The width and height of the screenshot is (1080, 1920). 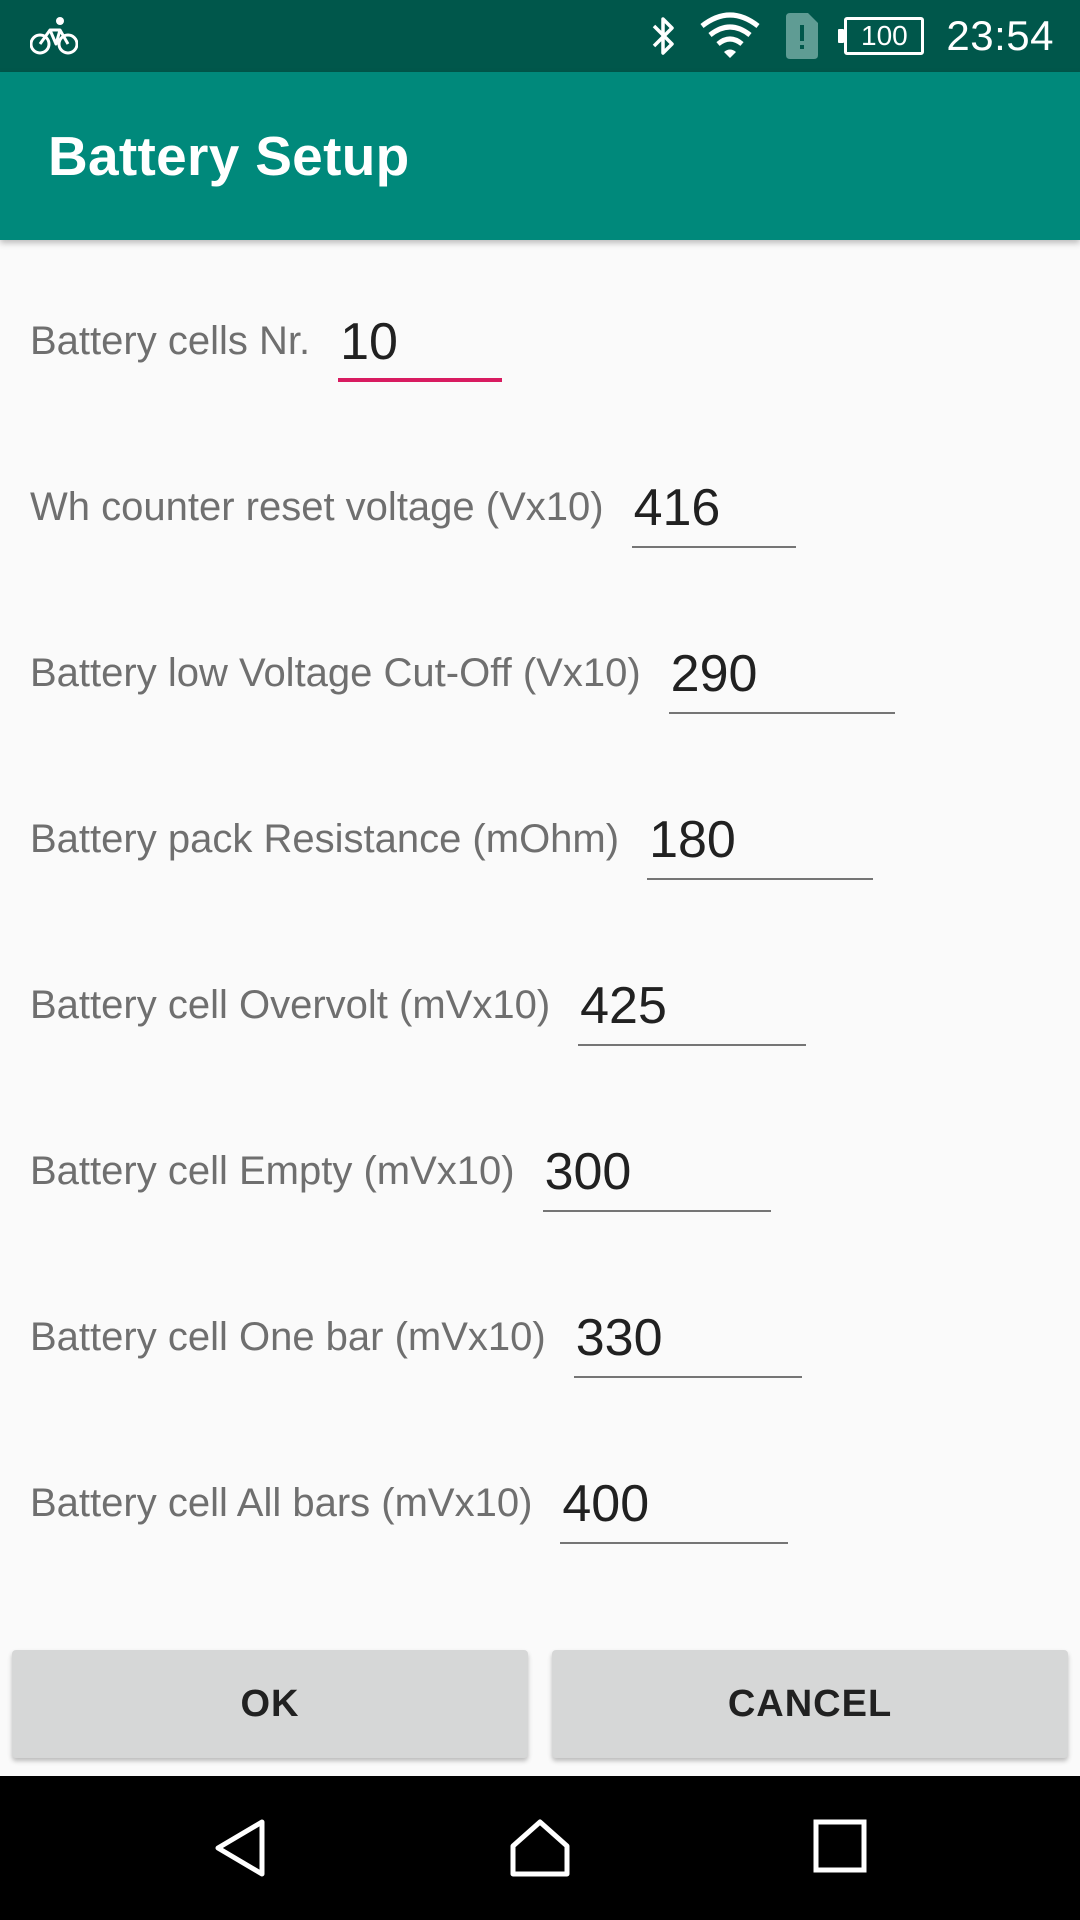 I want to click on field-label: Battery cells Nr., so click(x=170, y=341).